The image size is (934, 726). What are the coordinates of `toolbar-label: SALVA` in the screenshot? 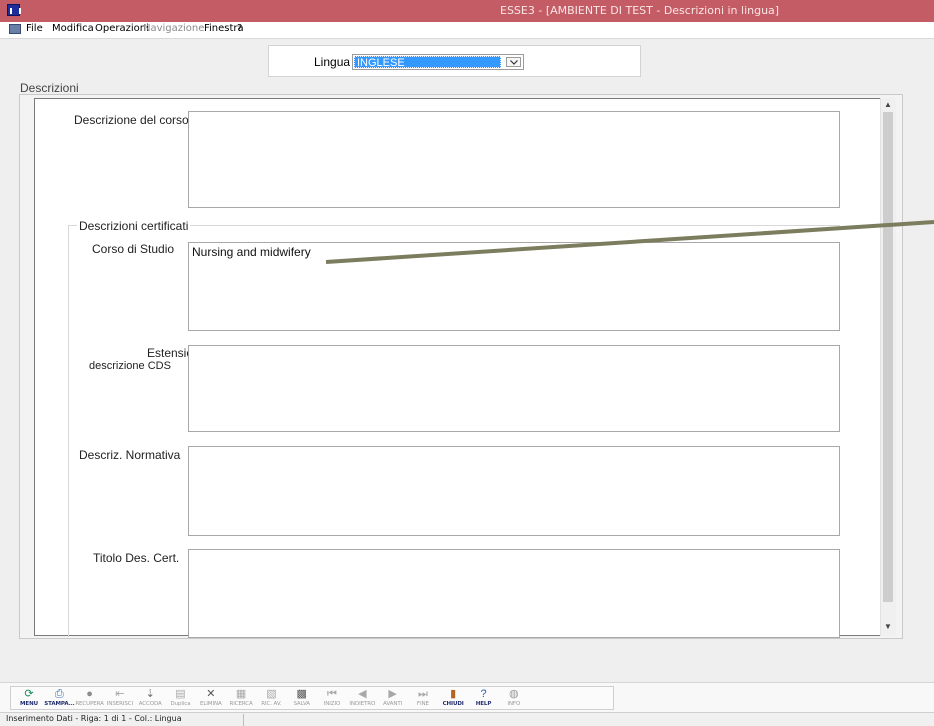 It's located at (301, 704).